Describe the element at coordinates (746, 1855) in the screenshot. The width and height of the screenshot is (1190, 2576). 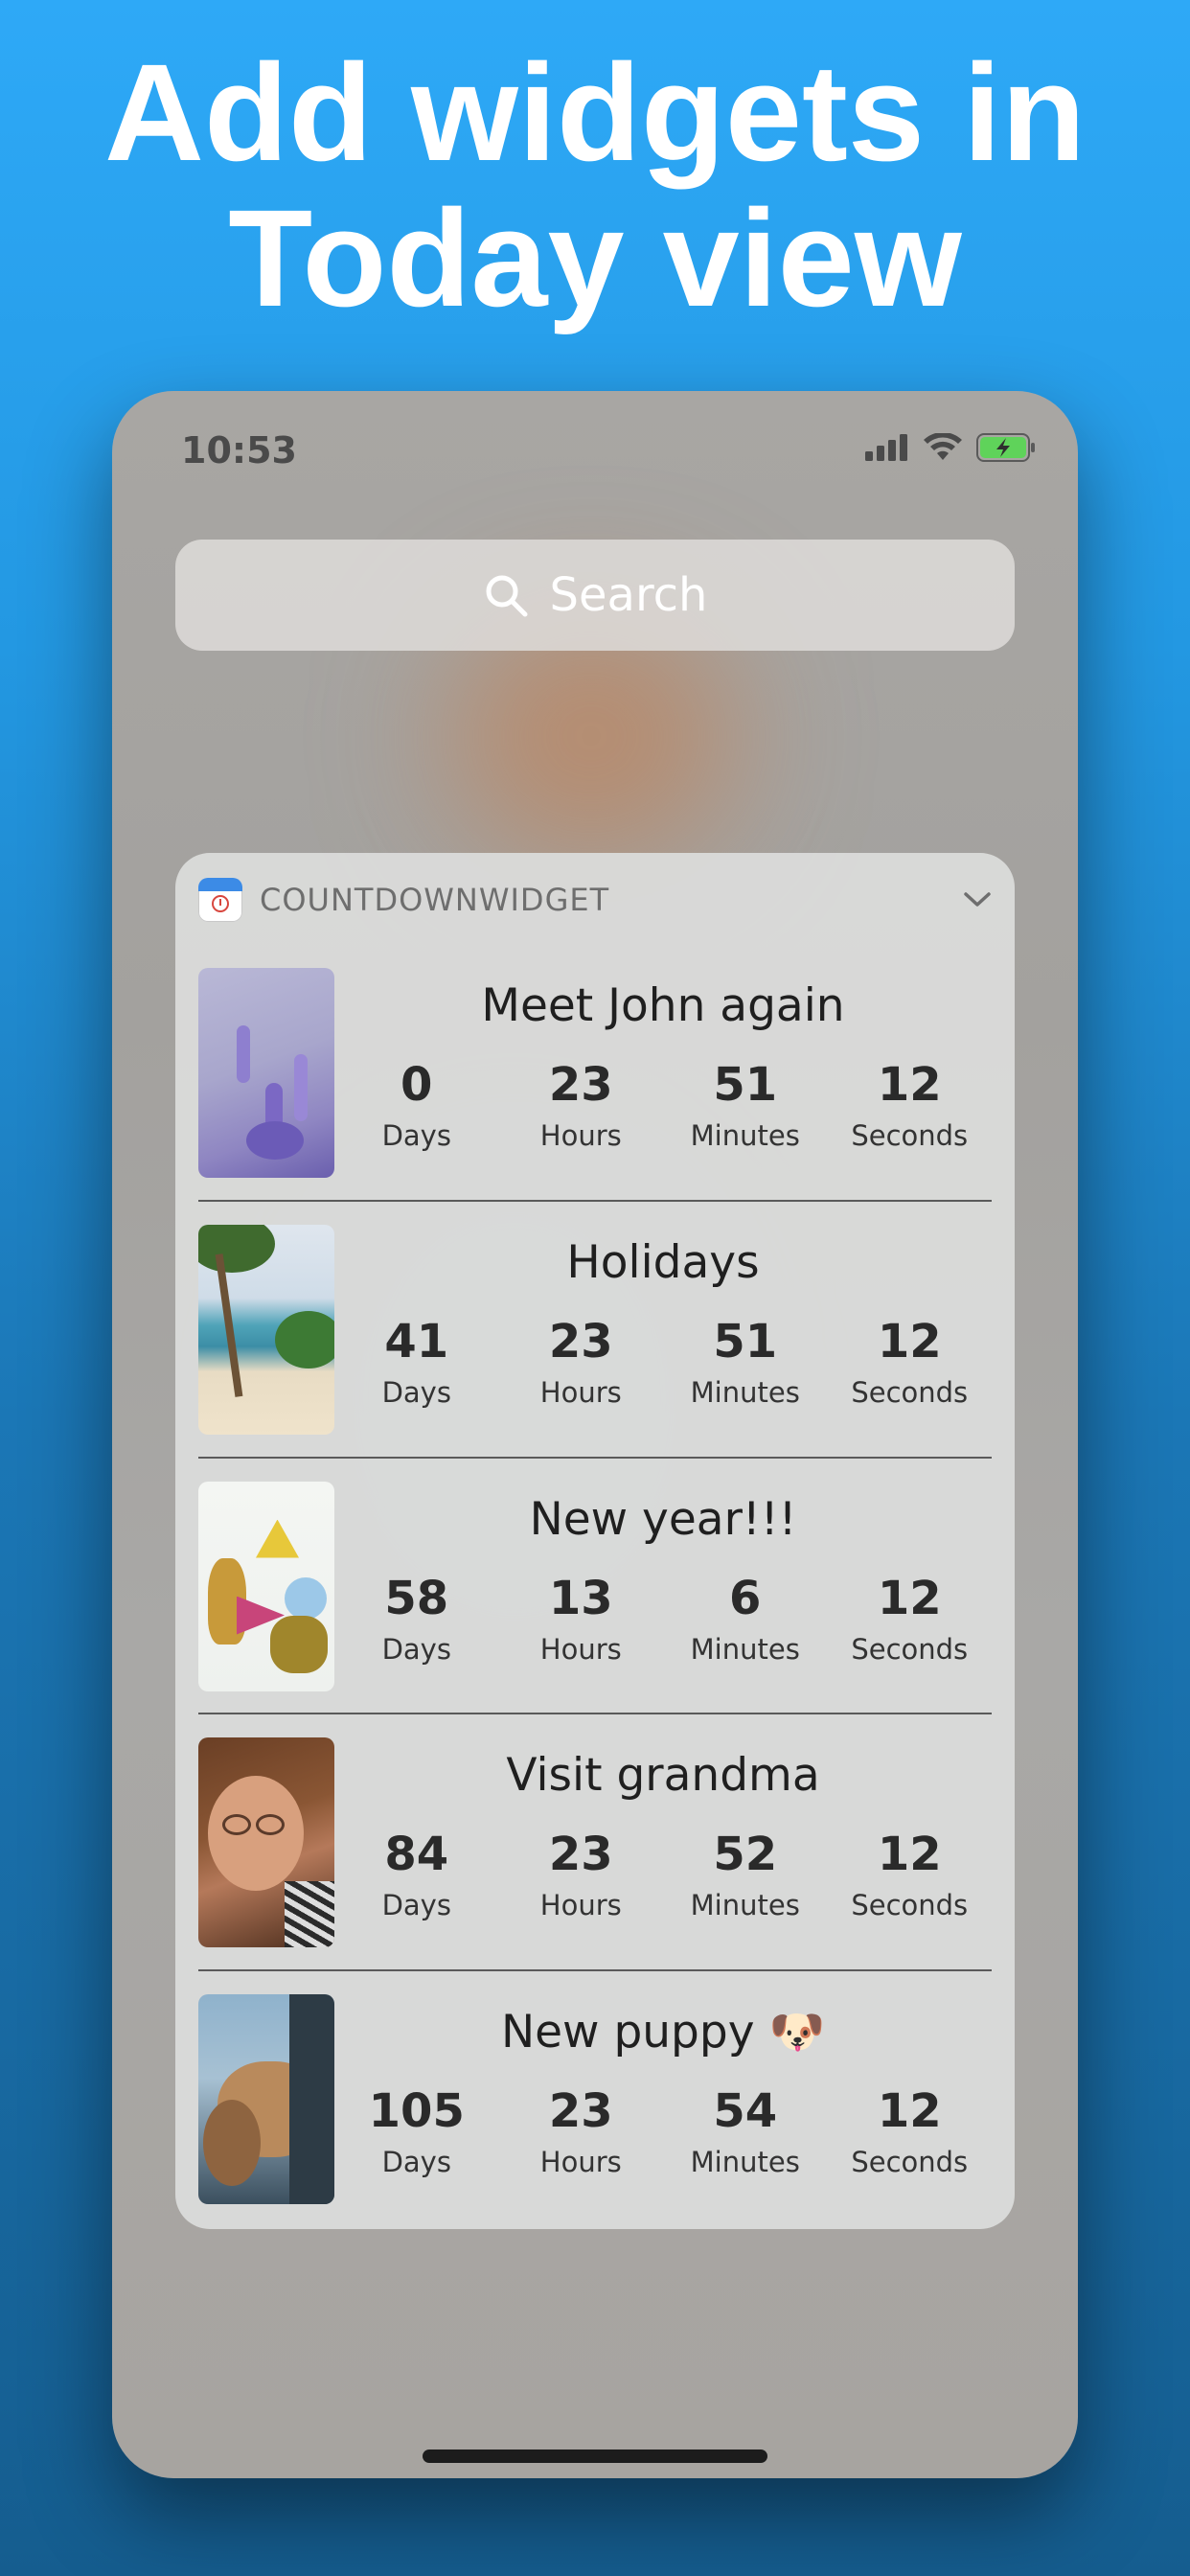
I see `minutes-value: 52` at that location.